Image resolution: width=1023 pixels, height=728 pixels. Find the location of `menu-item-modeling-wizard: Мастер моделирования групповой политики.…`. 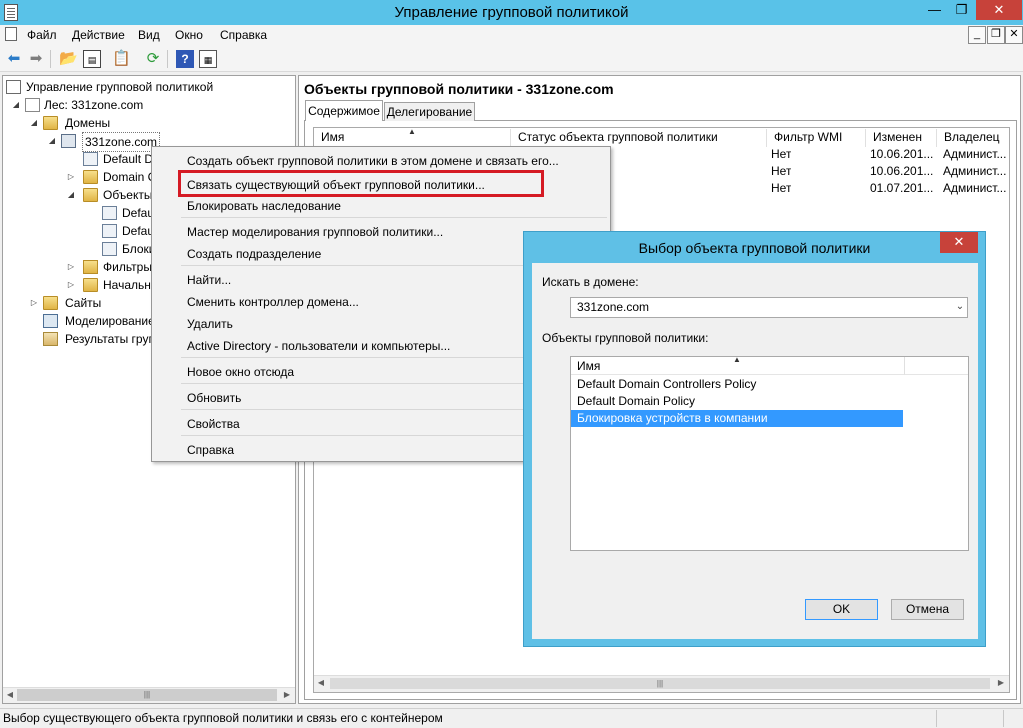

menu-item-modeling-wizard: Мастер моделирования групповой политики.… is located at coordinates (315, 232).